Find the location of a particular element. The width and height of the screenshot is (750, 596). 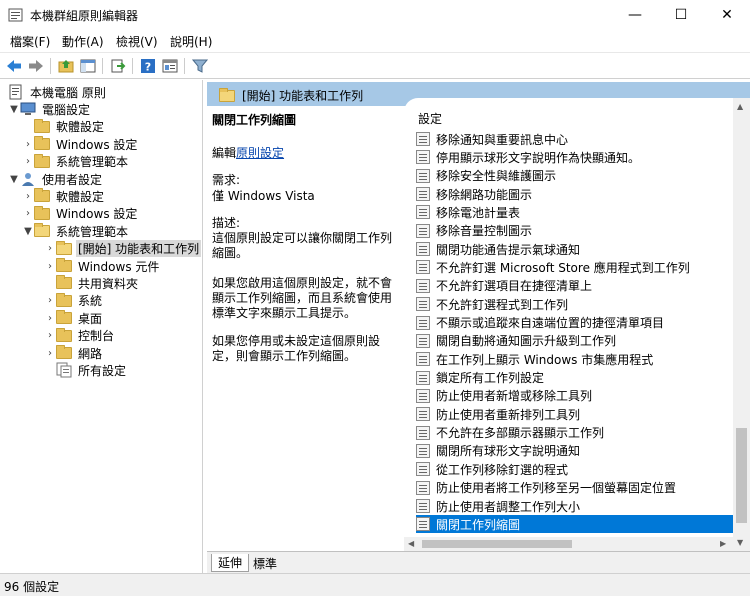

menu-help: 說明(H) is located at coordinates (191, 41).